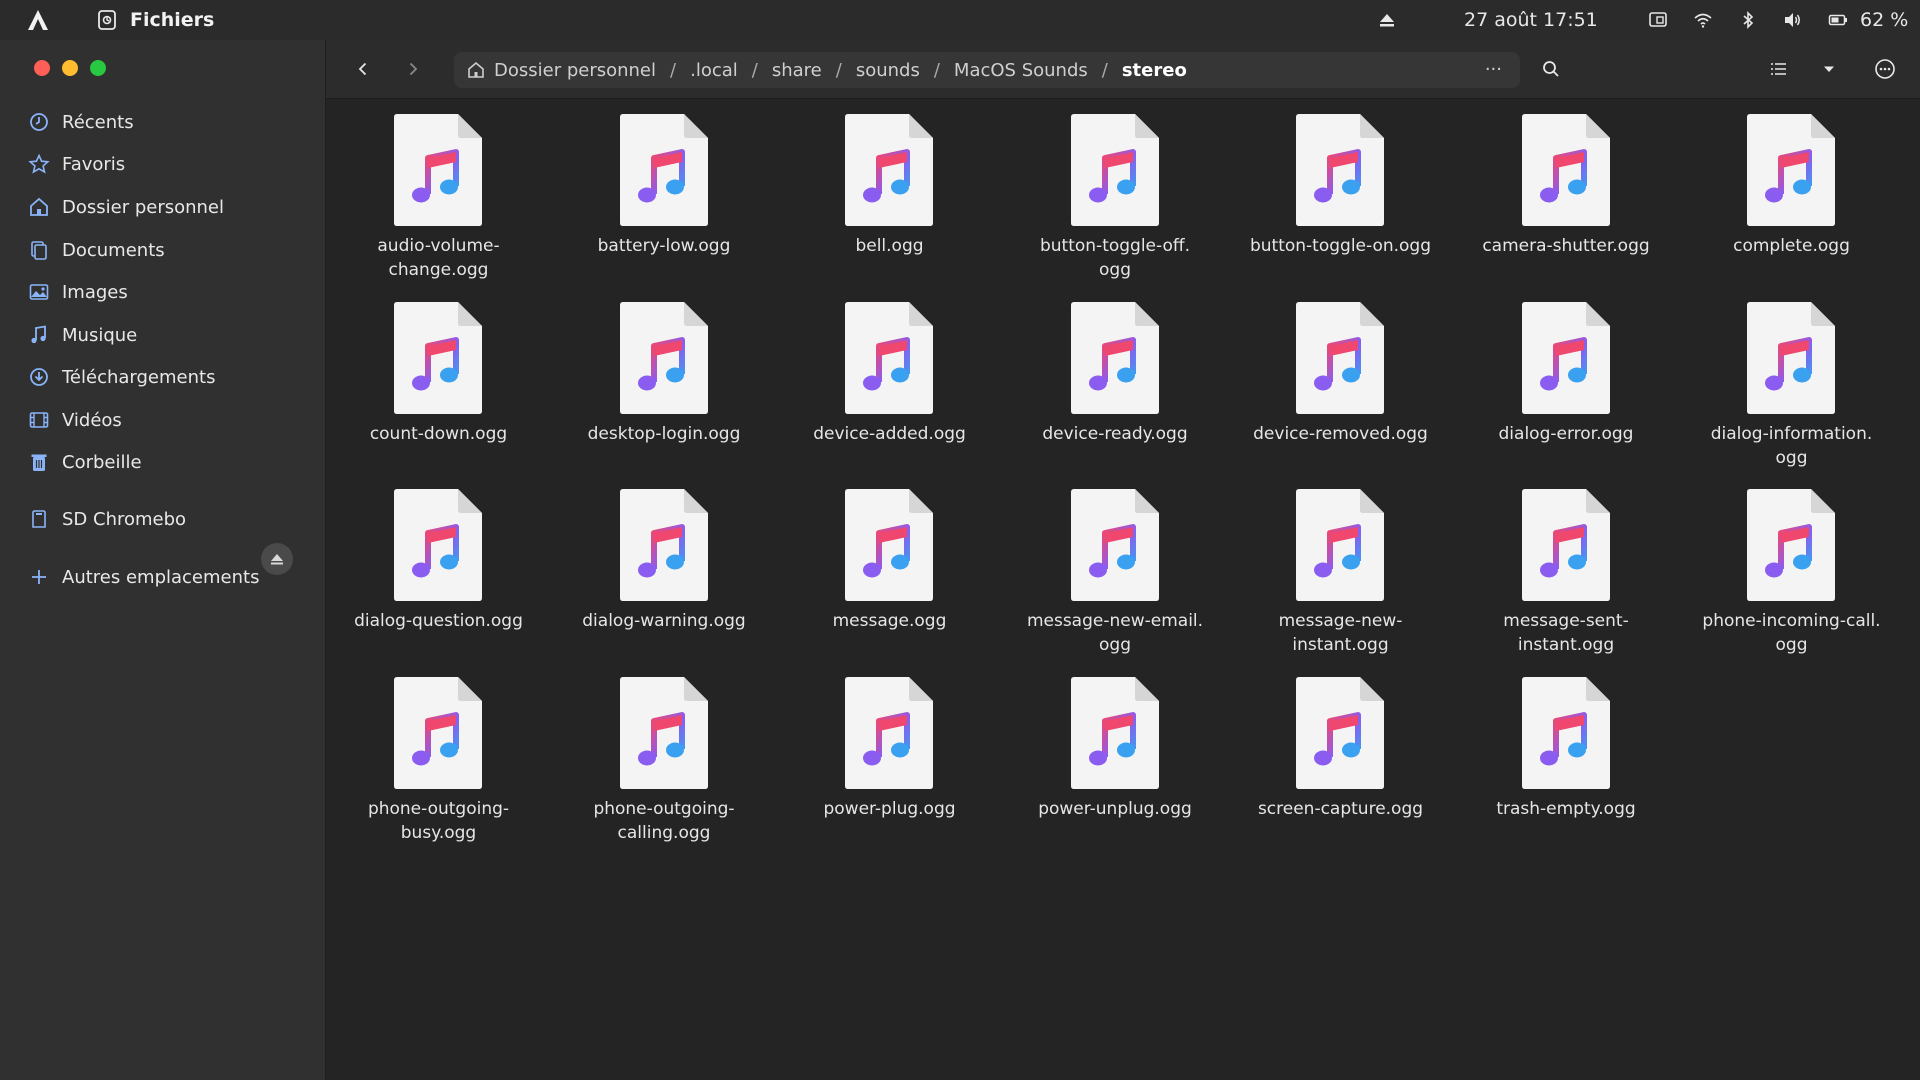  Describe the element at coordinates (1703, 20) in the screenshot. I see `wifi-icon` at that location.